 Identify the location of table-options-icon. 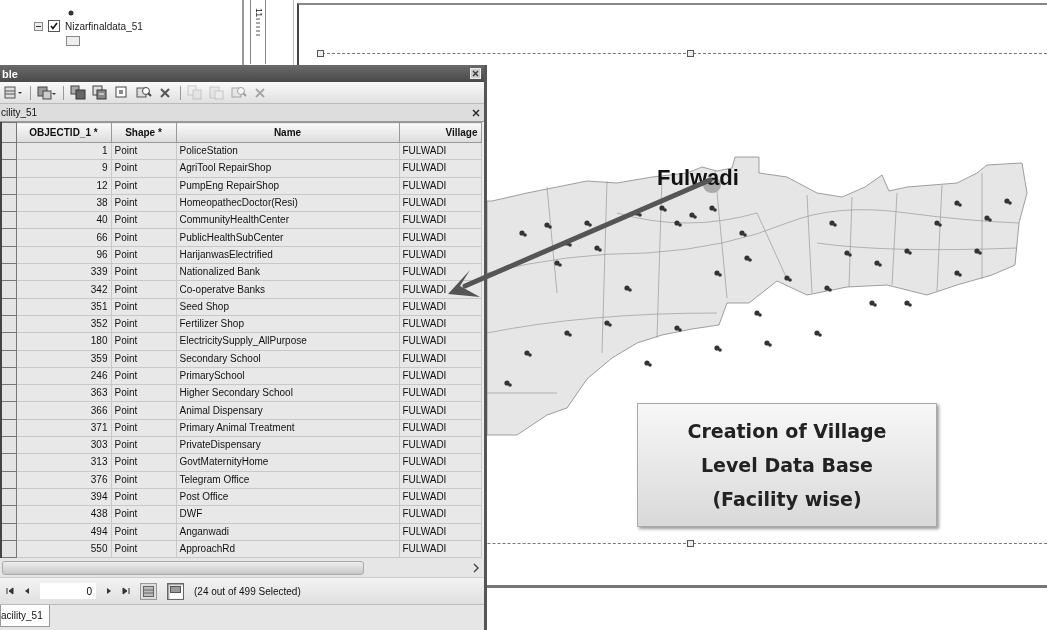
(14, 92).